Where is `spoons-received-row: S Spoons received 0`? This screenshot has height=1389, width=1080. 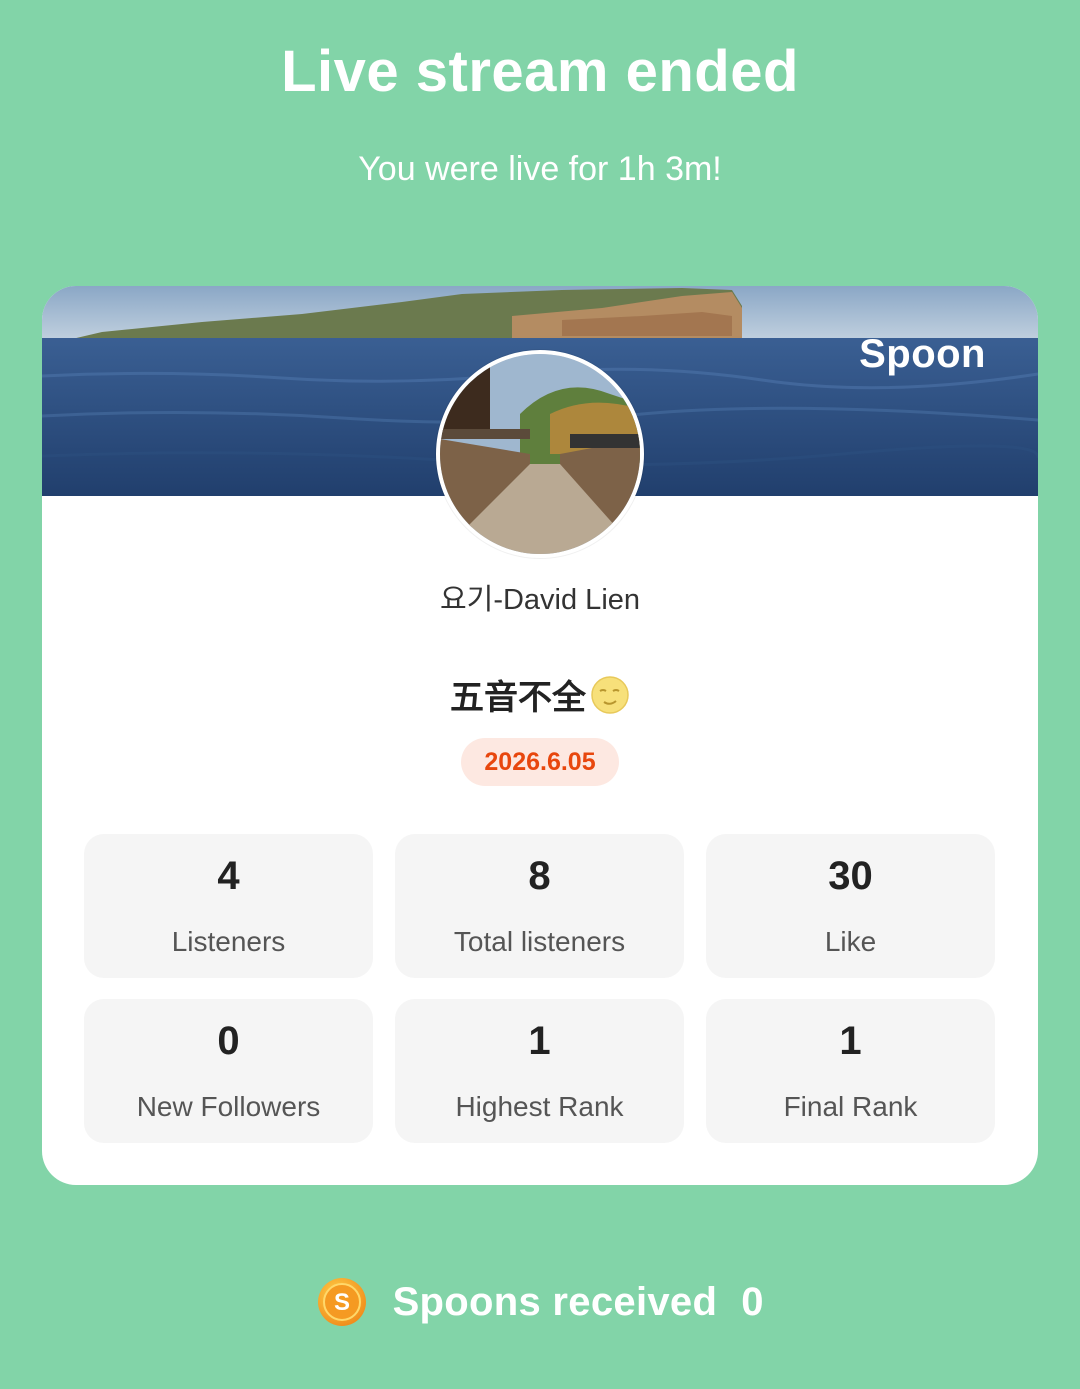
spoons-received-row: S Spoons received 0 is located at coordinates (540, 1302).